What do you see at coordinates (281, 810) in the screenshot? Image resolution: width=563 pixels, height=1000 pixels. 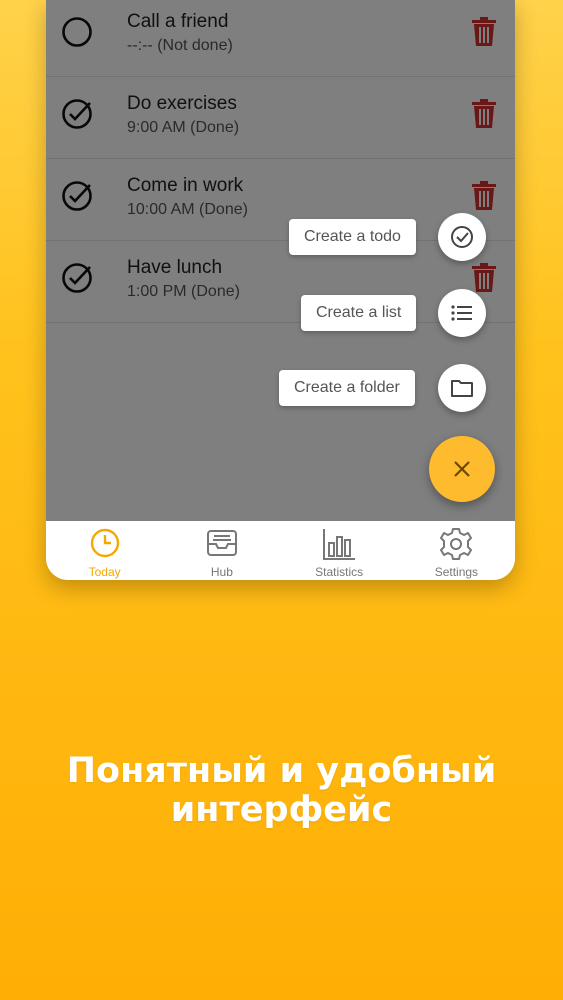 I see `promo-line-2: интерфейс` at bounding box center [281, 810].